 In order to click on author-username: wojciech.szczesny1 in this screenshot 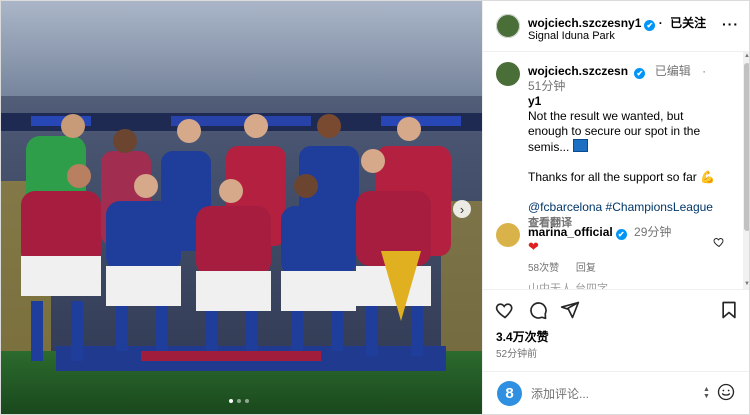, I will do `click(584, 23)`.